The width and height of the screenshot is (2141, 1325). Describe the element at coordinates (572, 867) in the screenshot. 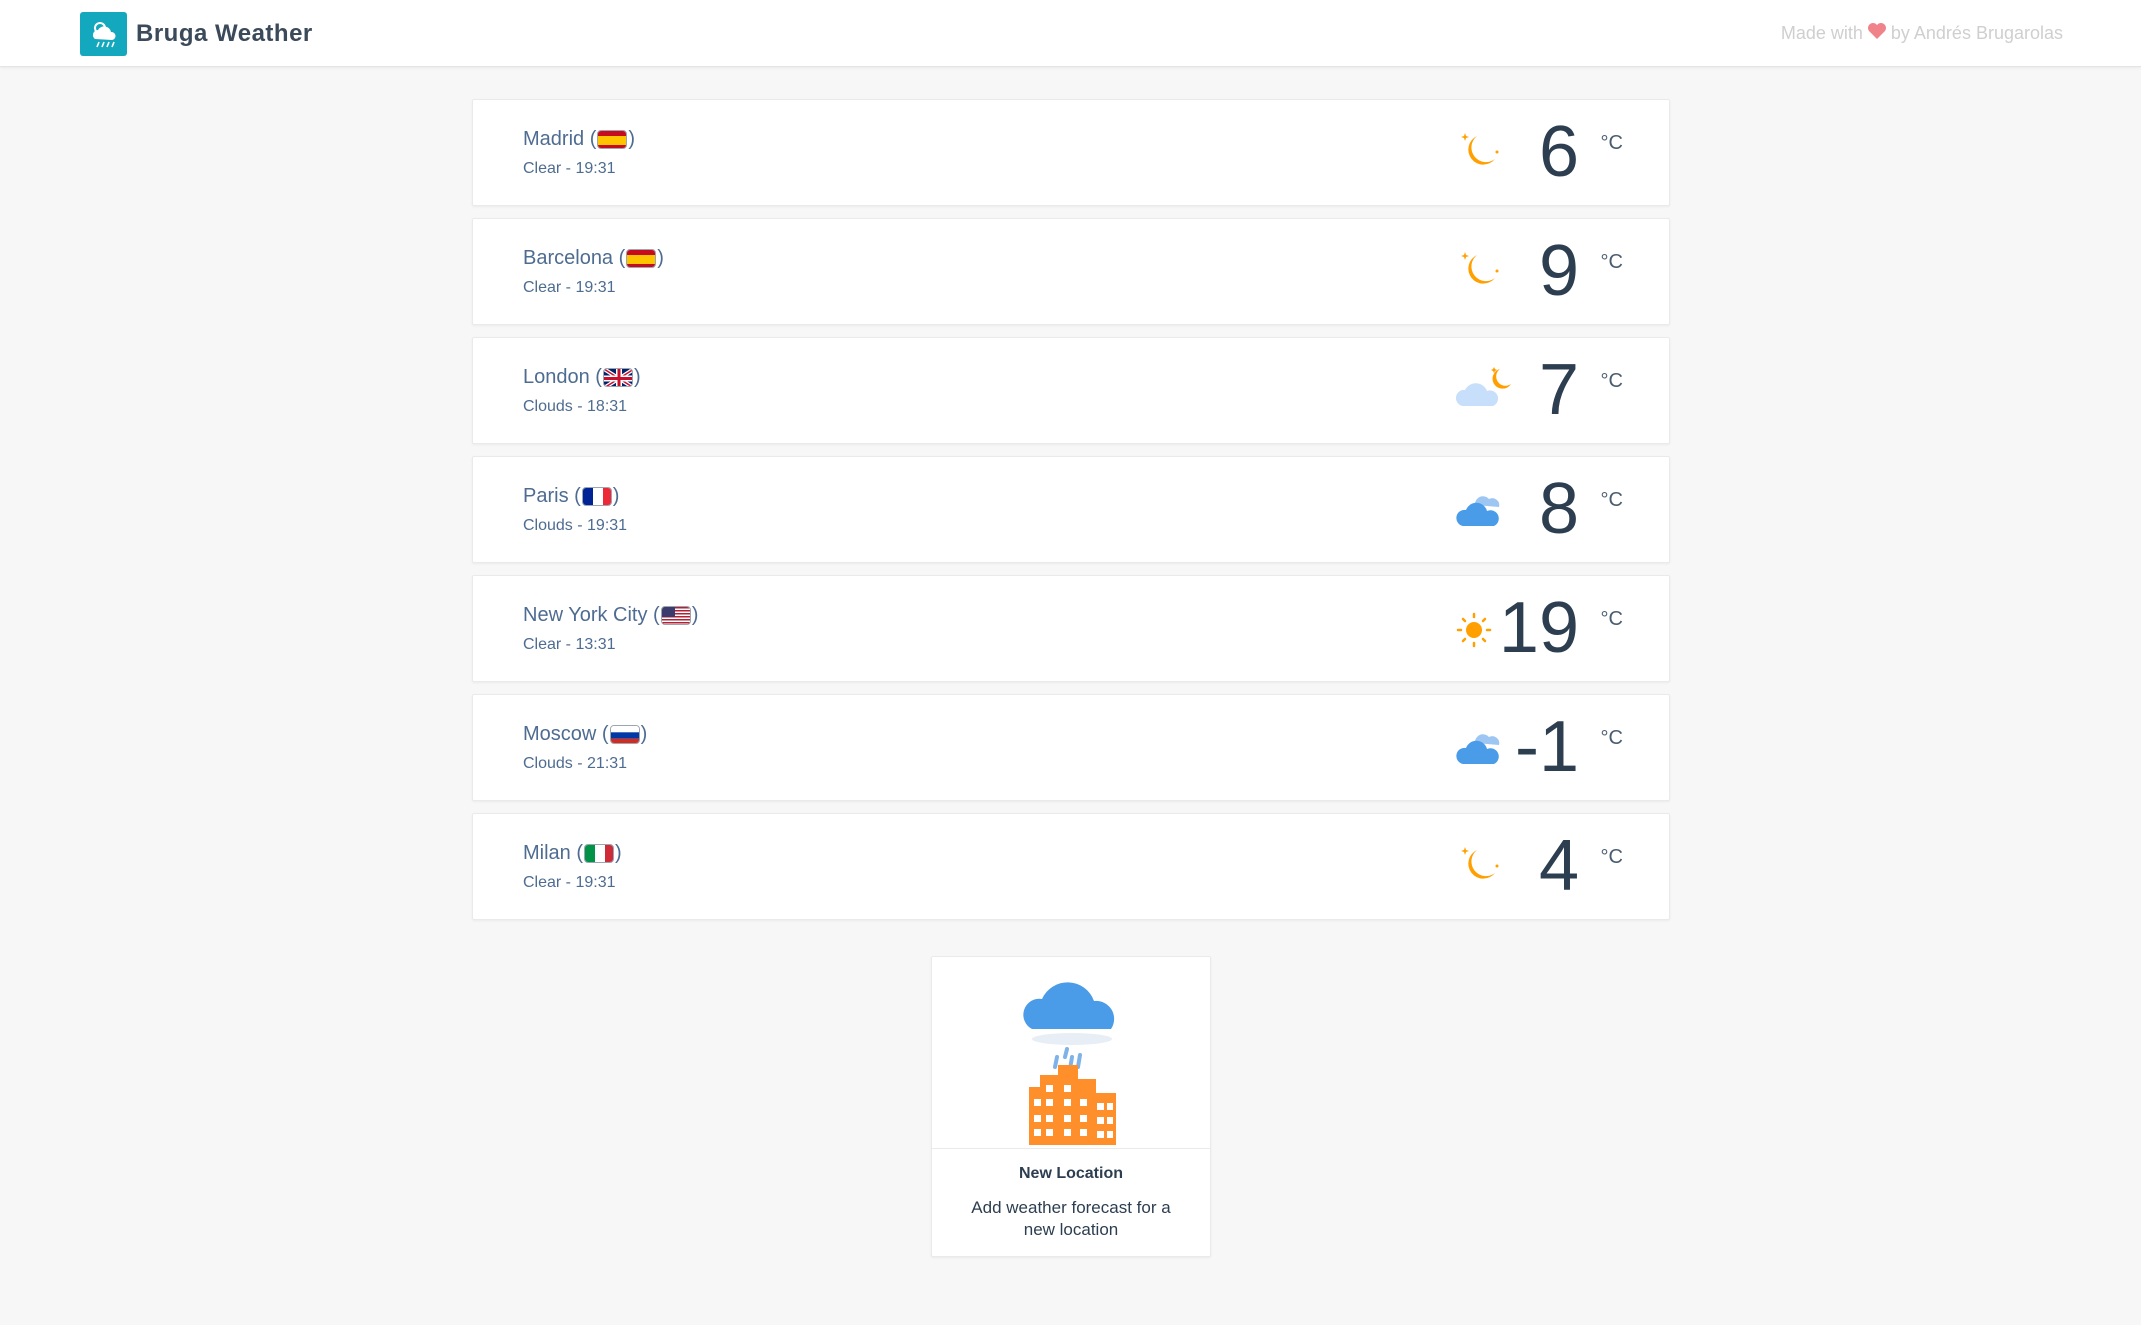

I see `location-info: Milan () Clear - 19:31` at that location.